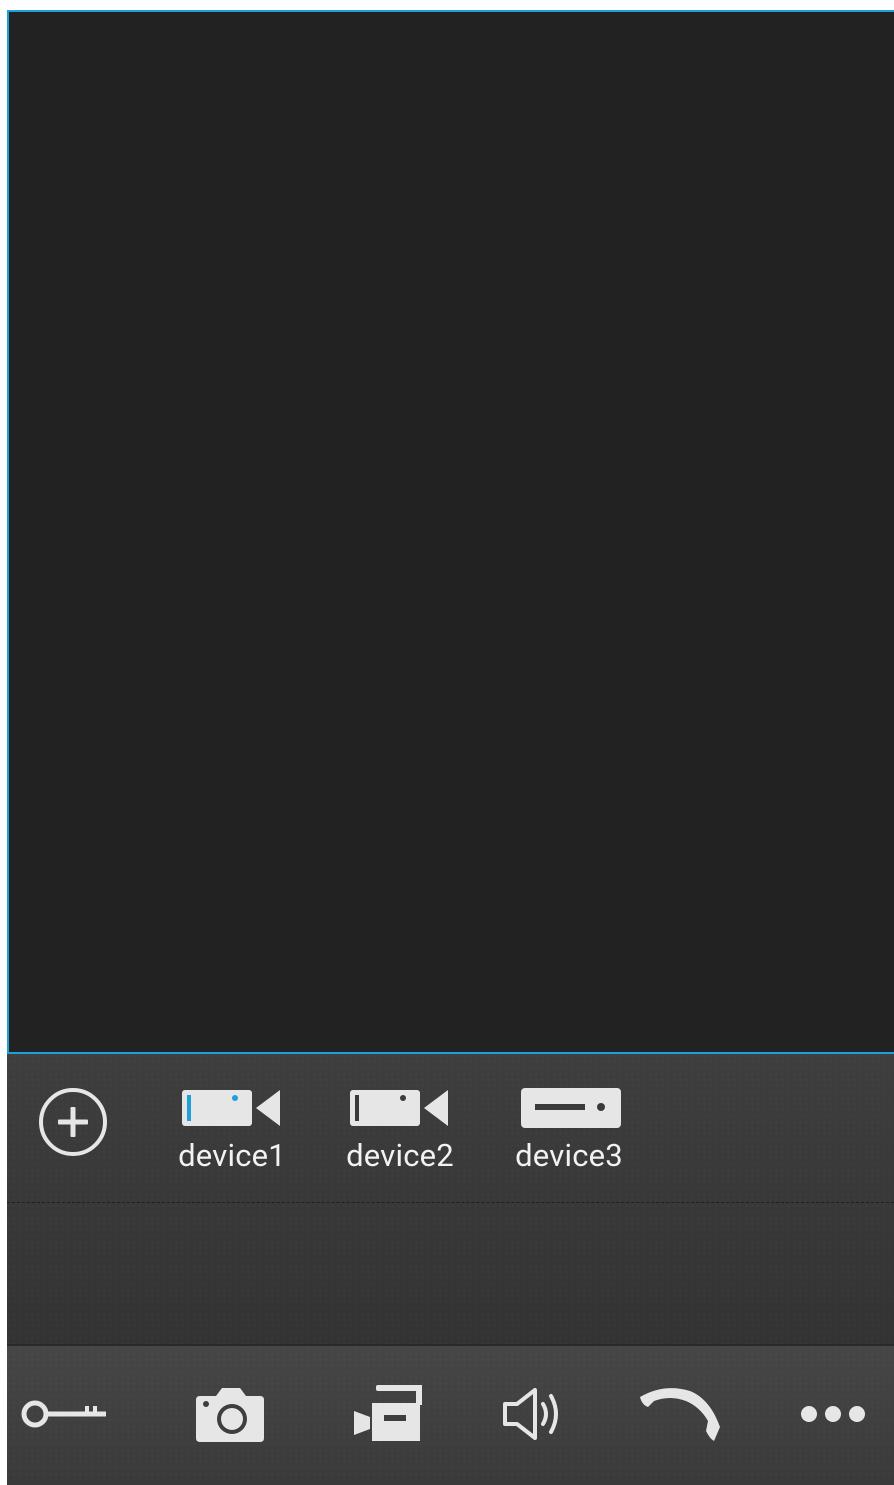 This screenshot has height=1485, width=894. What do you see at coordinates (232, 1155) in the screenshot?
I see `device-label: device1` at bounding box center [232, 1155].